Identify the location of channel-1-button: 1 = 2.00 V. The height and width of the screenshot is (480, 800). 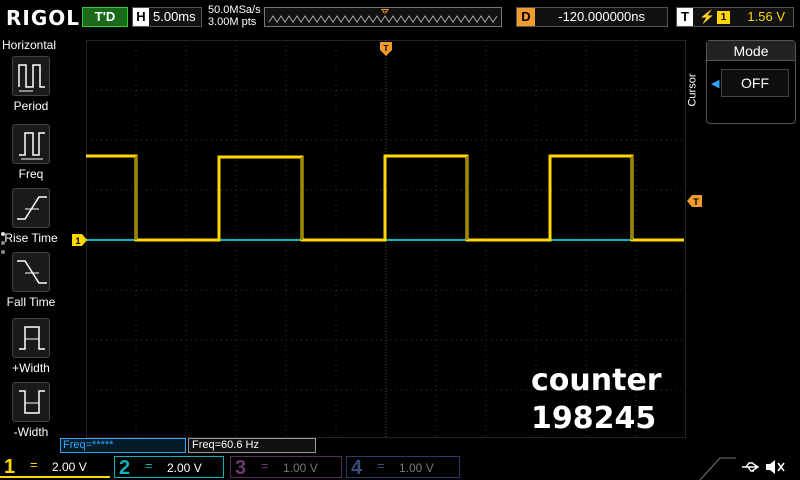
(55, 467).